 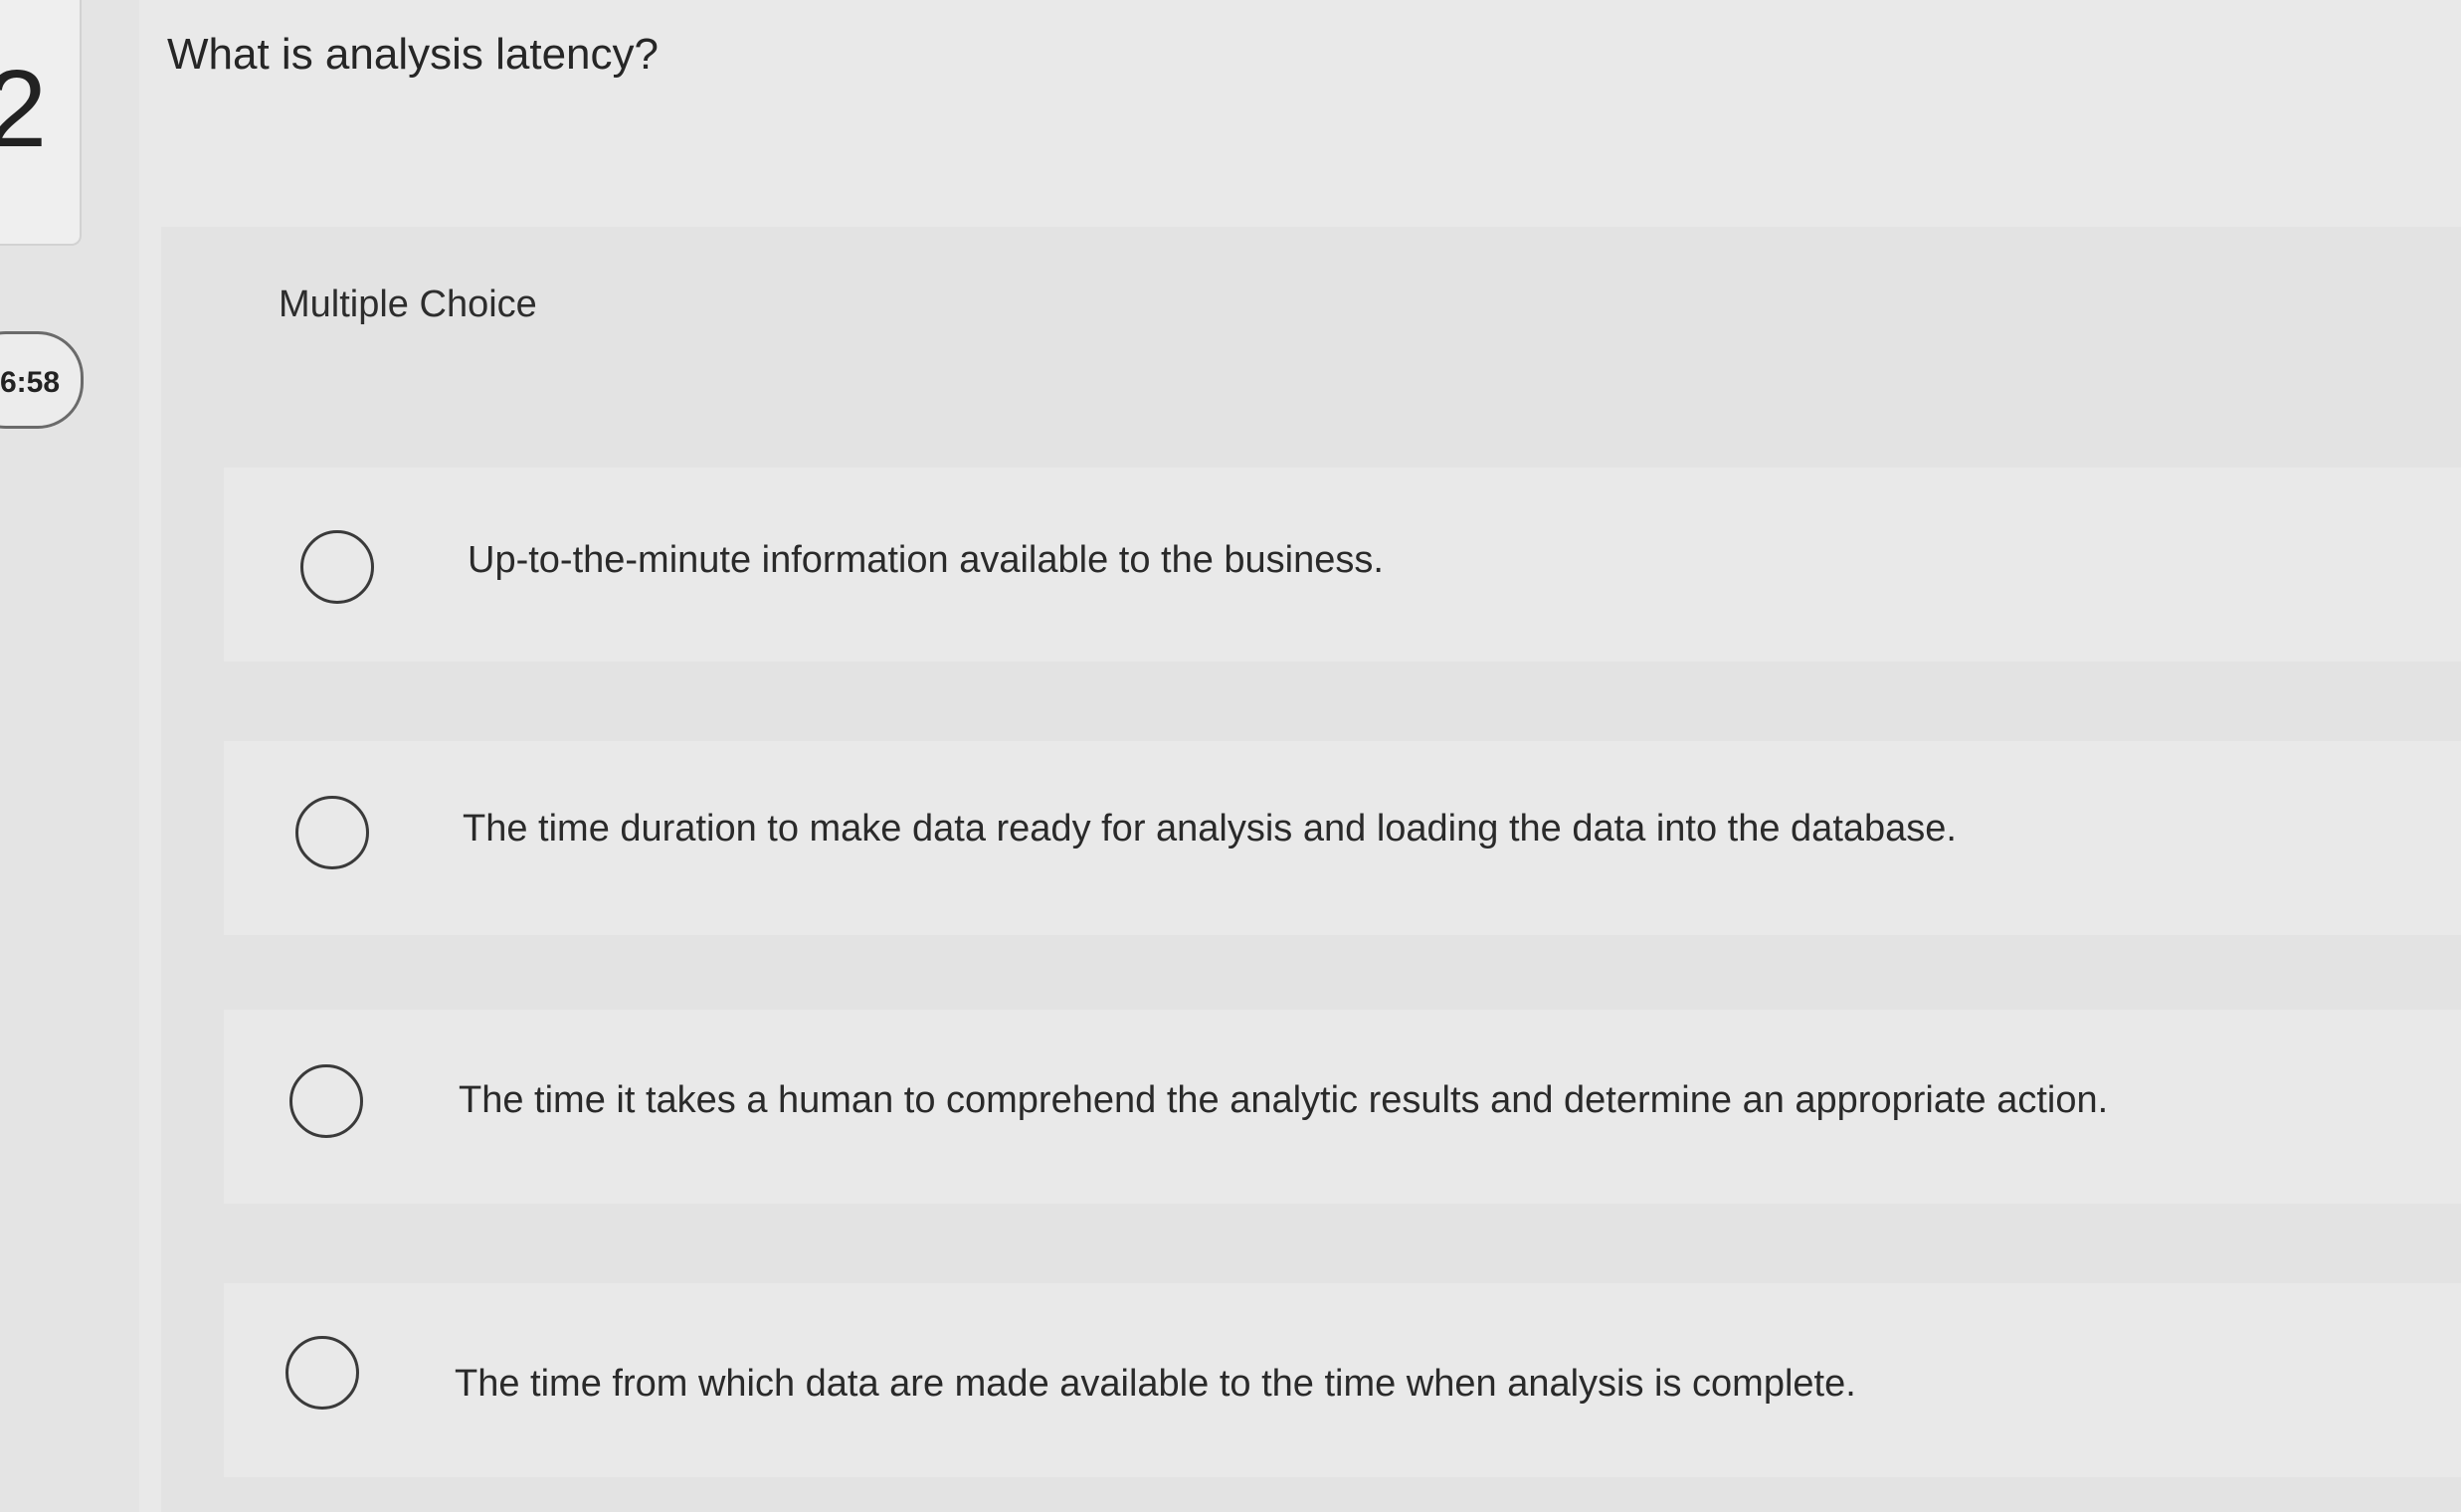 What do you see at coordinates (408, 304) in the screenshot?
I see `question-type-label: Multiple Choice` at bounding box center [408, 304].